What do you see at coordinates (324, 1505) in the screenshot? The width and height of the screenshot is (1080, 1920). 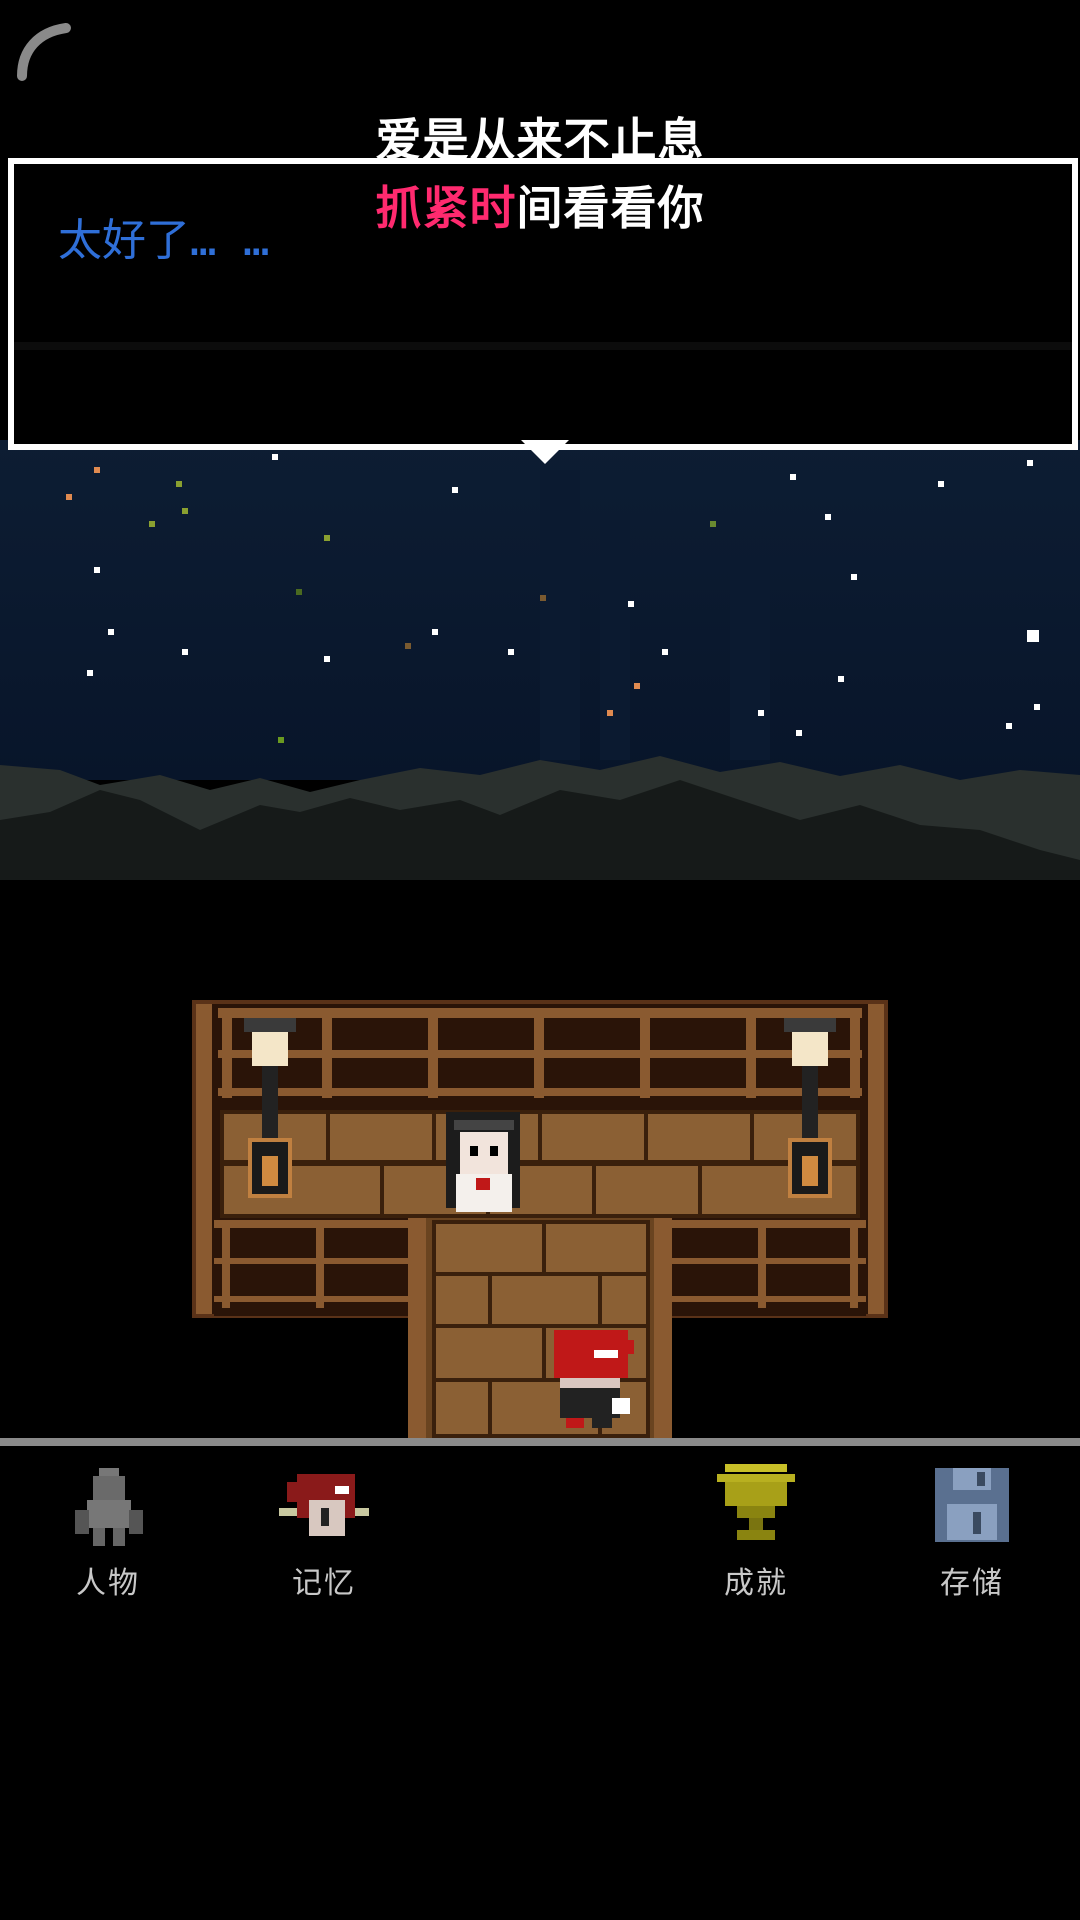 I see `memory-portrait-icon` at bounding box center [324, 1505].